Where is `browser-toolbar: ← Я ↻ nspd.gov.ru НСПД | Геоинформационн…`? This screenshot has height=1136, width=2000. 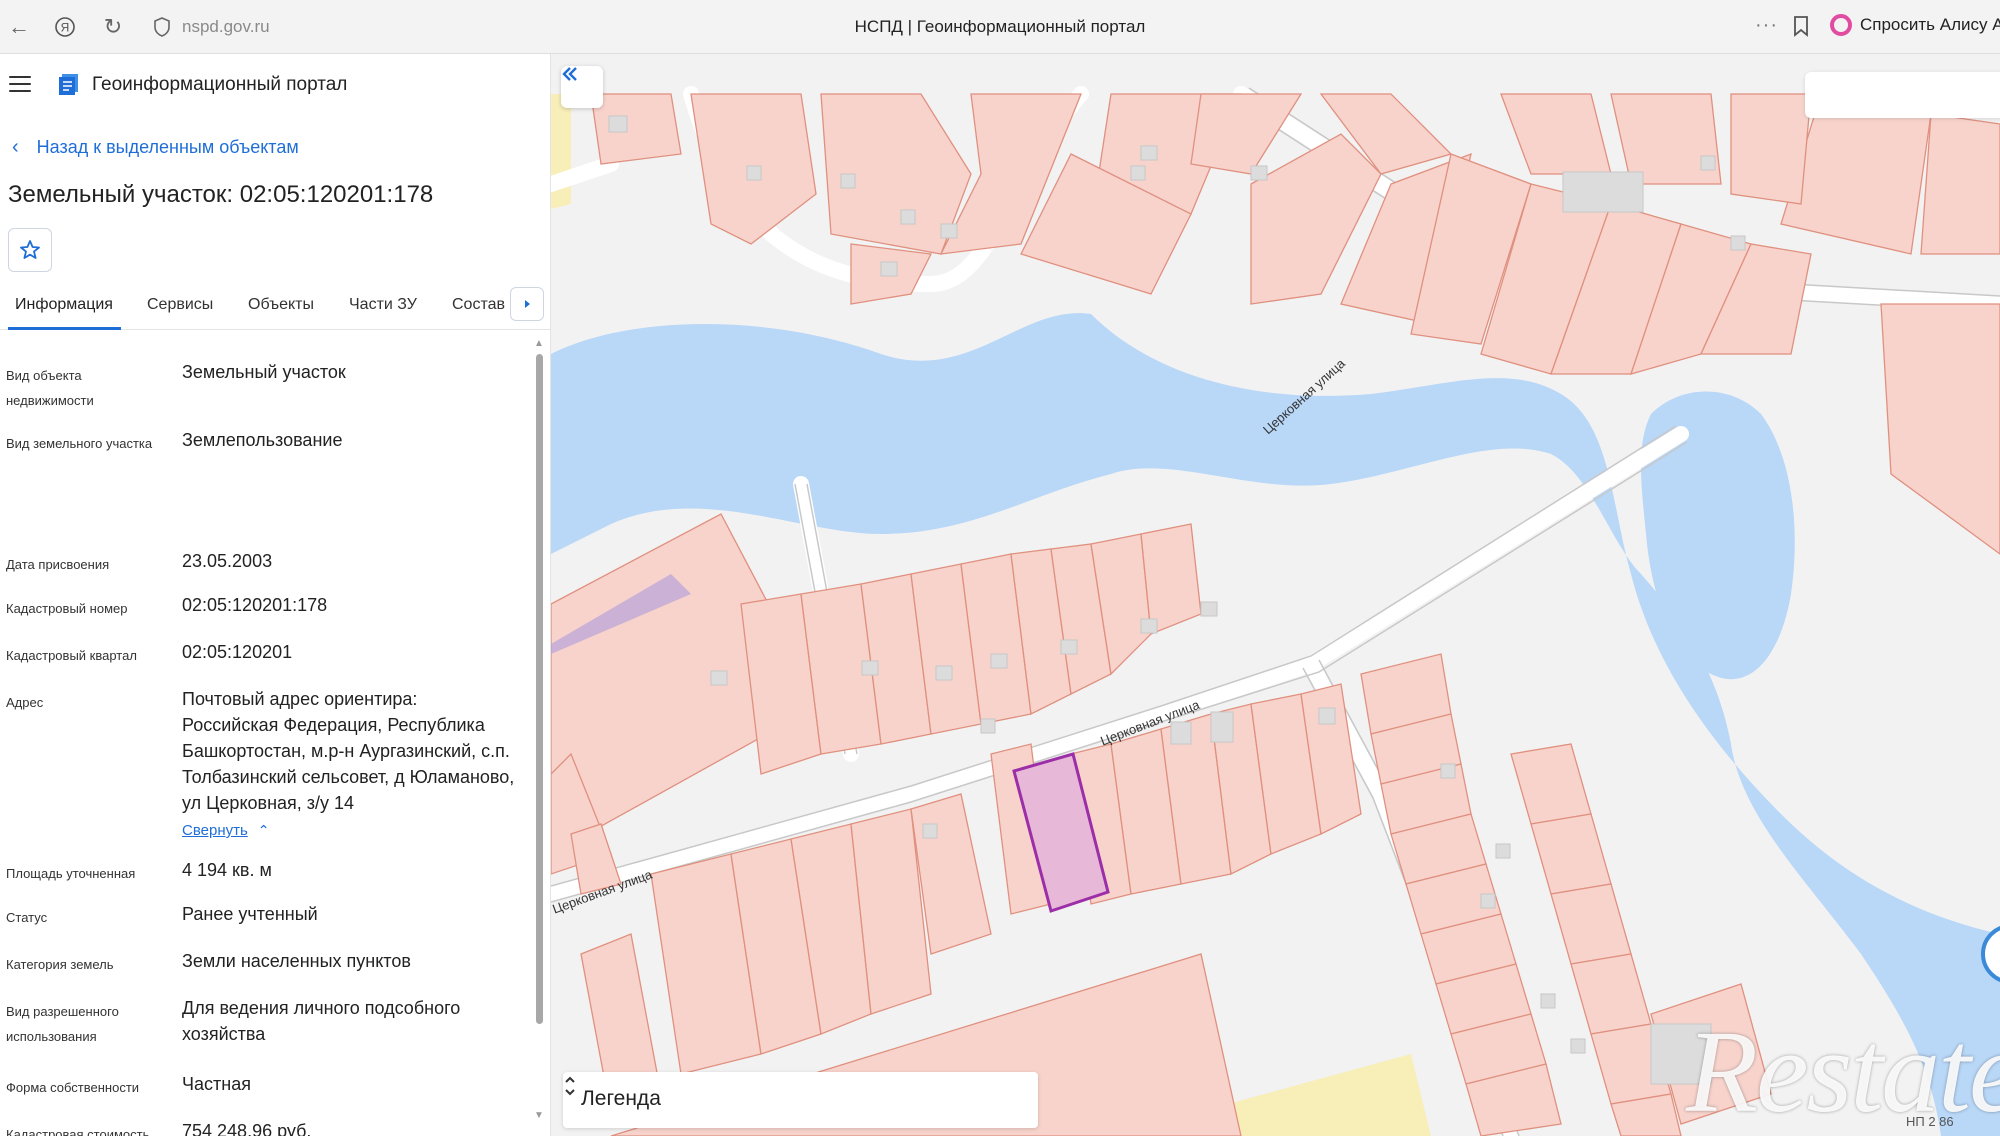
browser-toolbar: ← Я ↻ nspd.gov.ru НСПД | Геоинформационн… is located at coordinates (1000, 27).